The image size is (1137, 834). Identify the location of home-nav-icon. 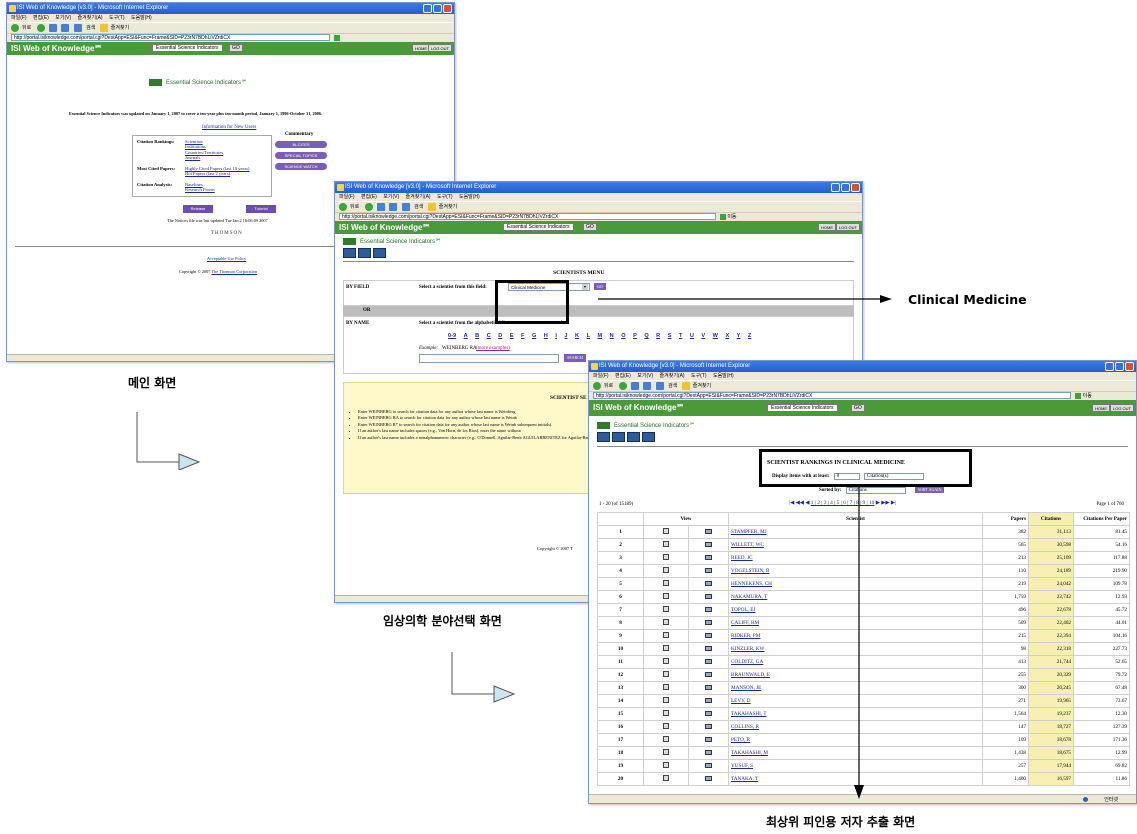
(349, 253).